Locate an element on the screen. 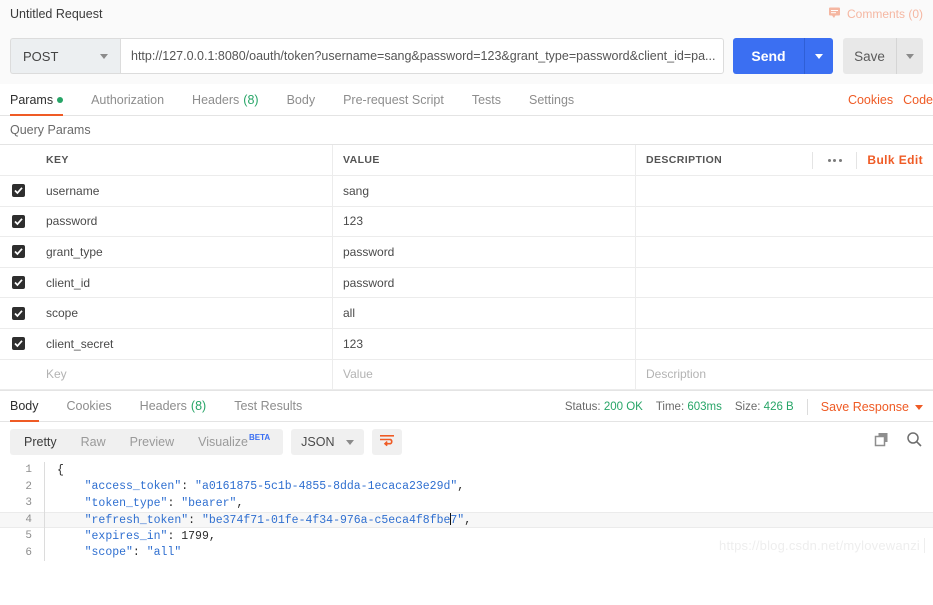  new-description-input: Description is located at coordinates (784, 375).